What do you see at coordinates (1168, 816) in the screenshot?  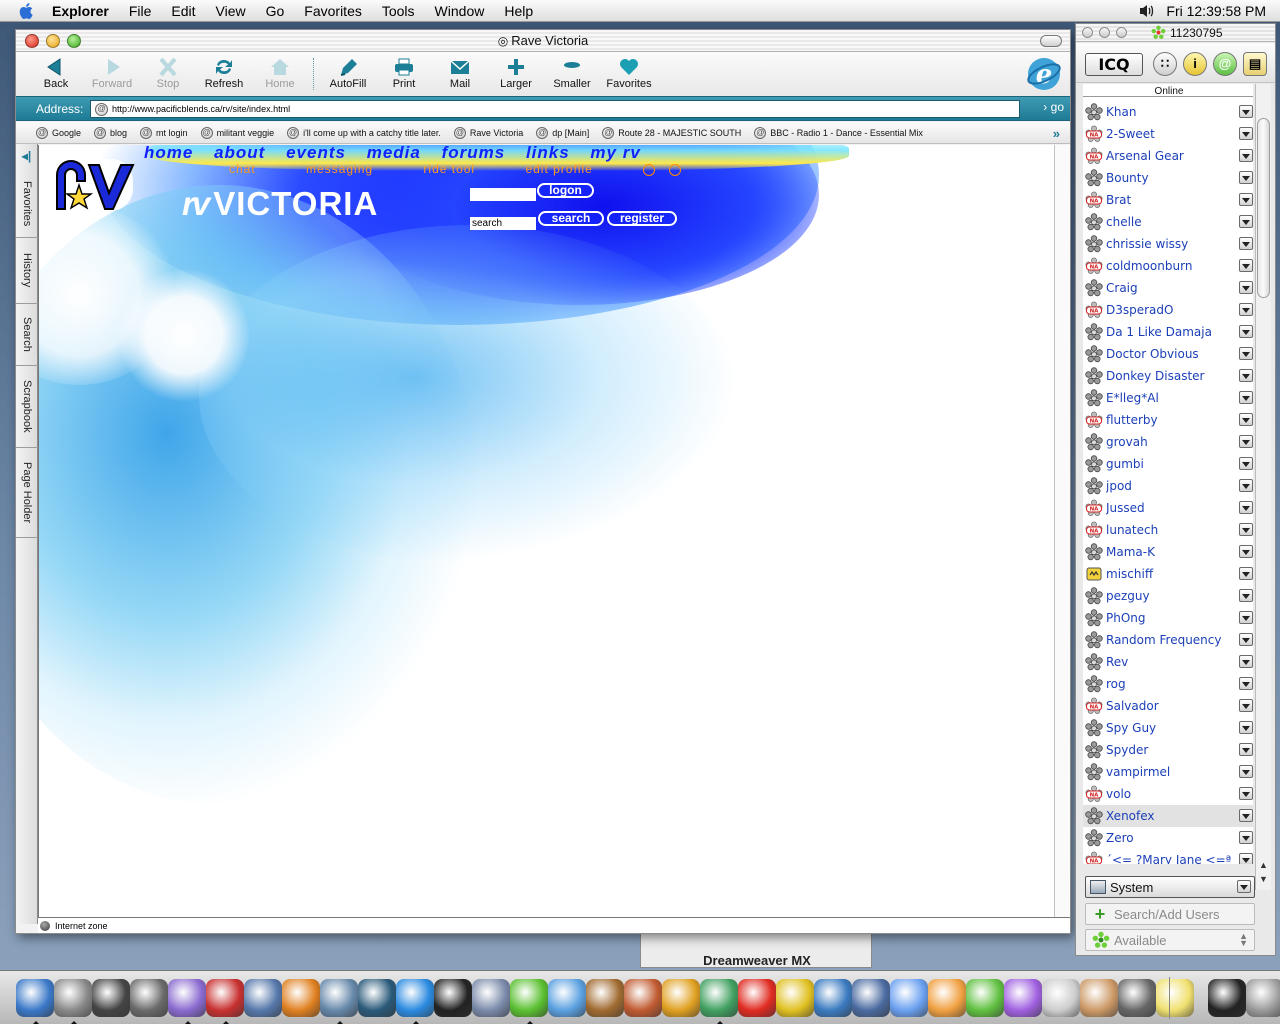 I see `icq-contact-row: Xenofex` at bounding box center [1168, 816].